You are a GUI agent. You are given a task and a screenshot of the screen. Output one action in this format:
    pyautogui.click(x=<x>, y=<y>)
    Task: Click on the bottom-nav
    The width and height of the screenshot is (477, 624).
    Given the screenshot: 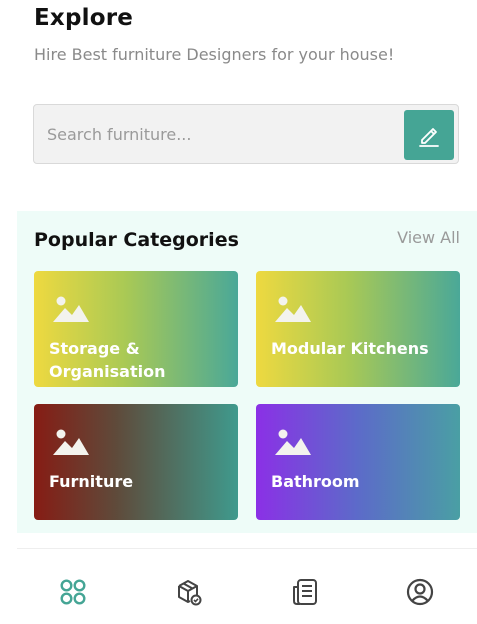 What is the action you would take?
    pyautogui.click(x=238, y=592)
    